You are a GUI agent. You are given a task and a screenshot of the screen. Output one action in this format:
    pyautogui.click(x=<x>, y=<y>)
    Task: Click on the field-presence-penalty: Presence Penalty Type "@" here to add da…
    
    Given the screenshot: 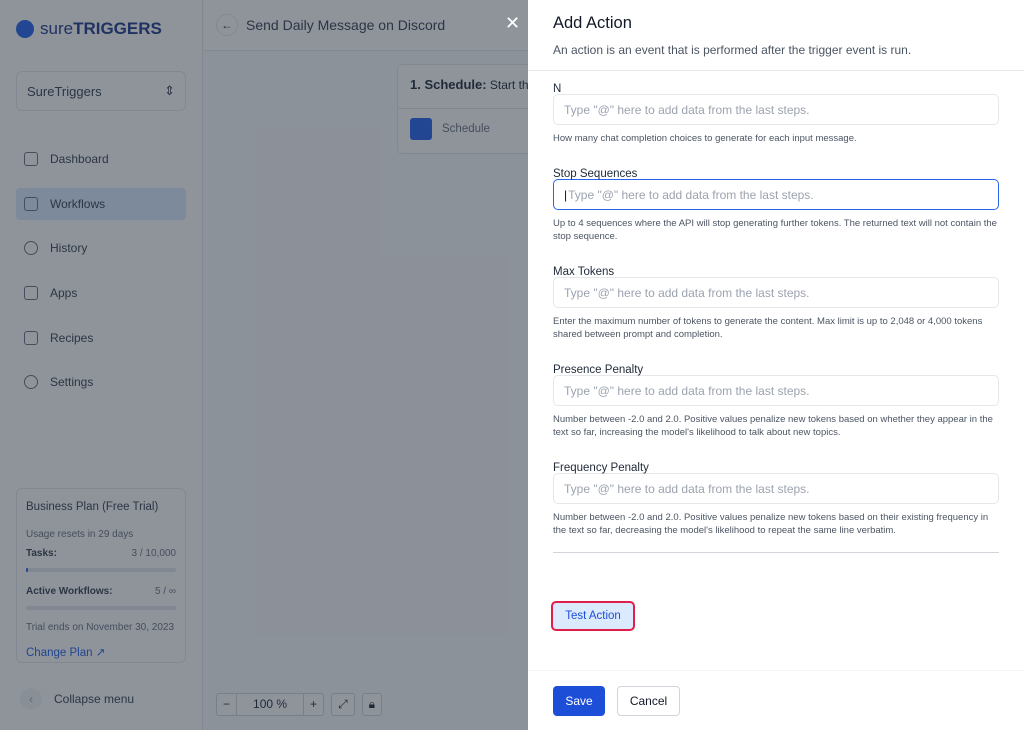 What is the action you would take?
    pyautogui.click(x=776, y=401)
    